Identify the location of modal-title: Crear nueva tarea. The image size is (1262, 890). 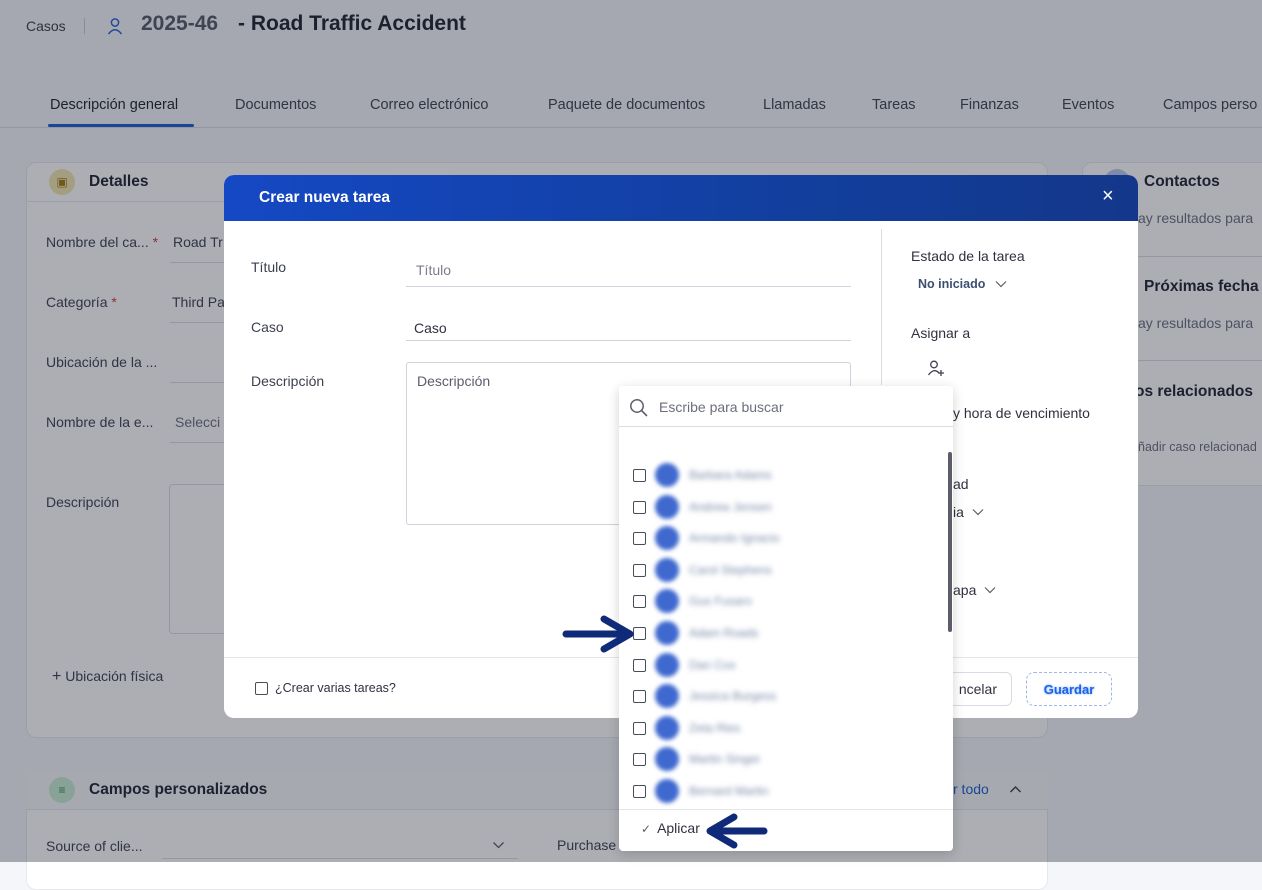
(324, 197).